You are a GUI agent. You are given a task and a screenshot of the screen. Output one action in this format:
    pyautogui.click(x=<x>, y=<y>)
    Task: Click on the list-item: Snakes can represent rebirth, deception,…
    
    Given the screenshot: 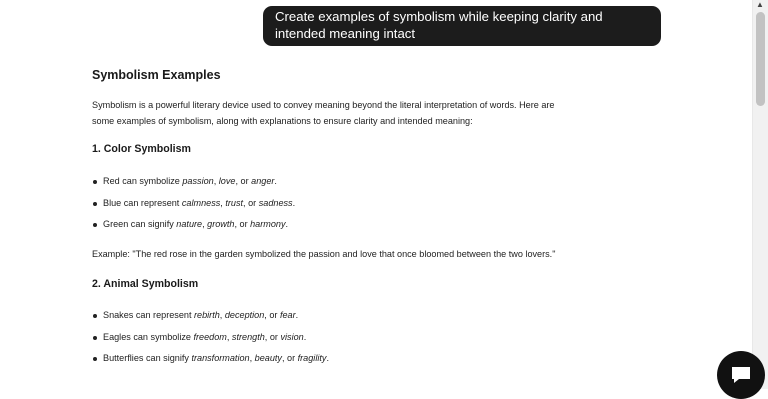 What is the action you would take?
    pyautogui.click(x=210, y=316)
    